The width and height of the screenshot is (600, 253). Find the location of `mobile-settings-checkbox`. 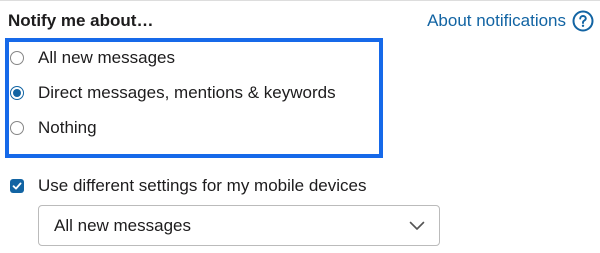

mobile-settings-checkbox is located at coordinates (17, 186).